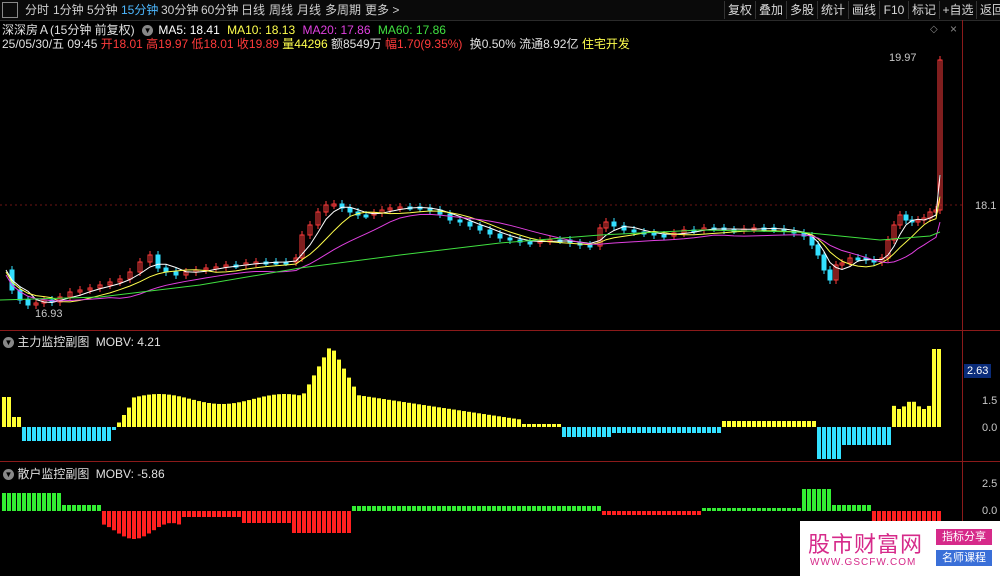 Image resolution: width=1000 pixels, height=576 pixels. Describe the element at coordinates (903, 58) in the screenshot. I see `high-marker: 19.97` at that location.